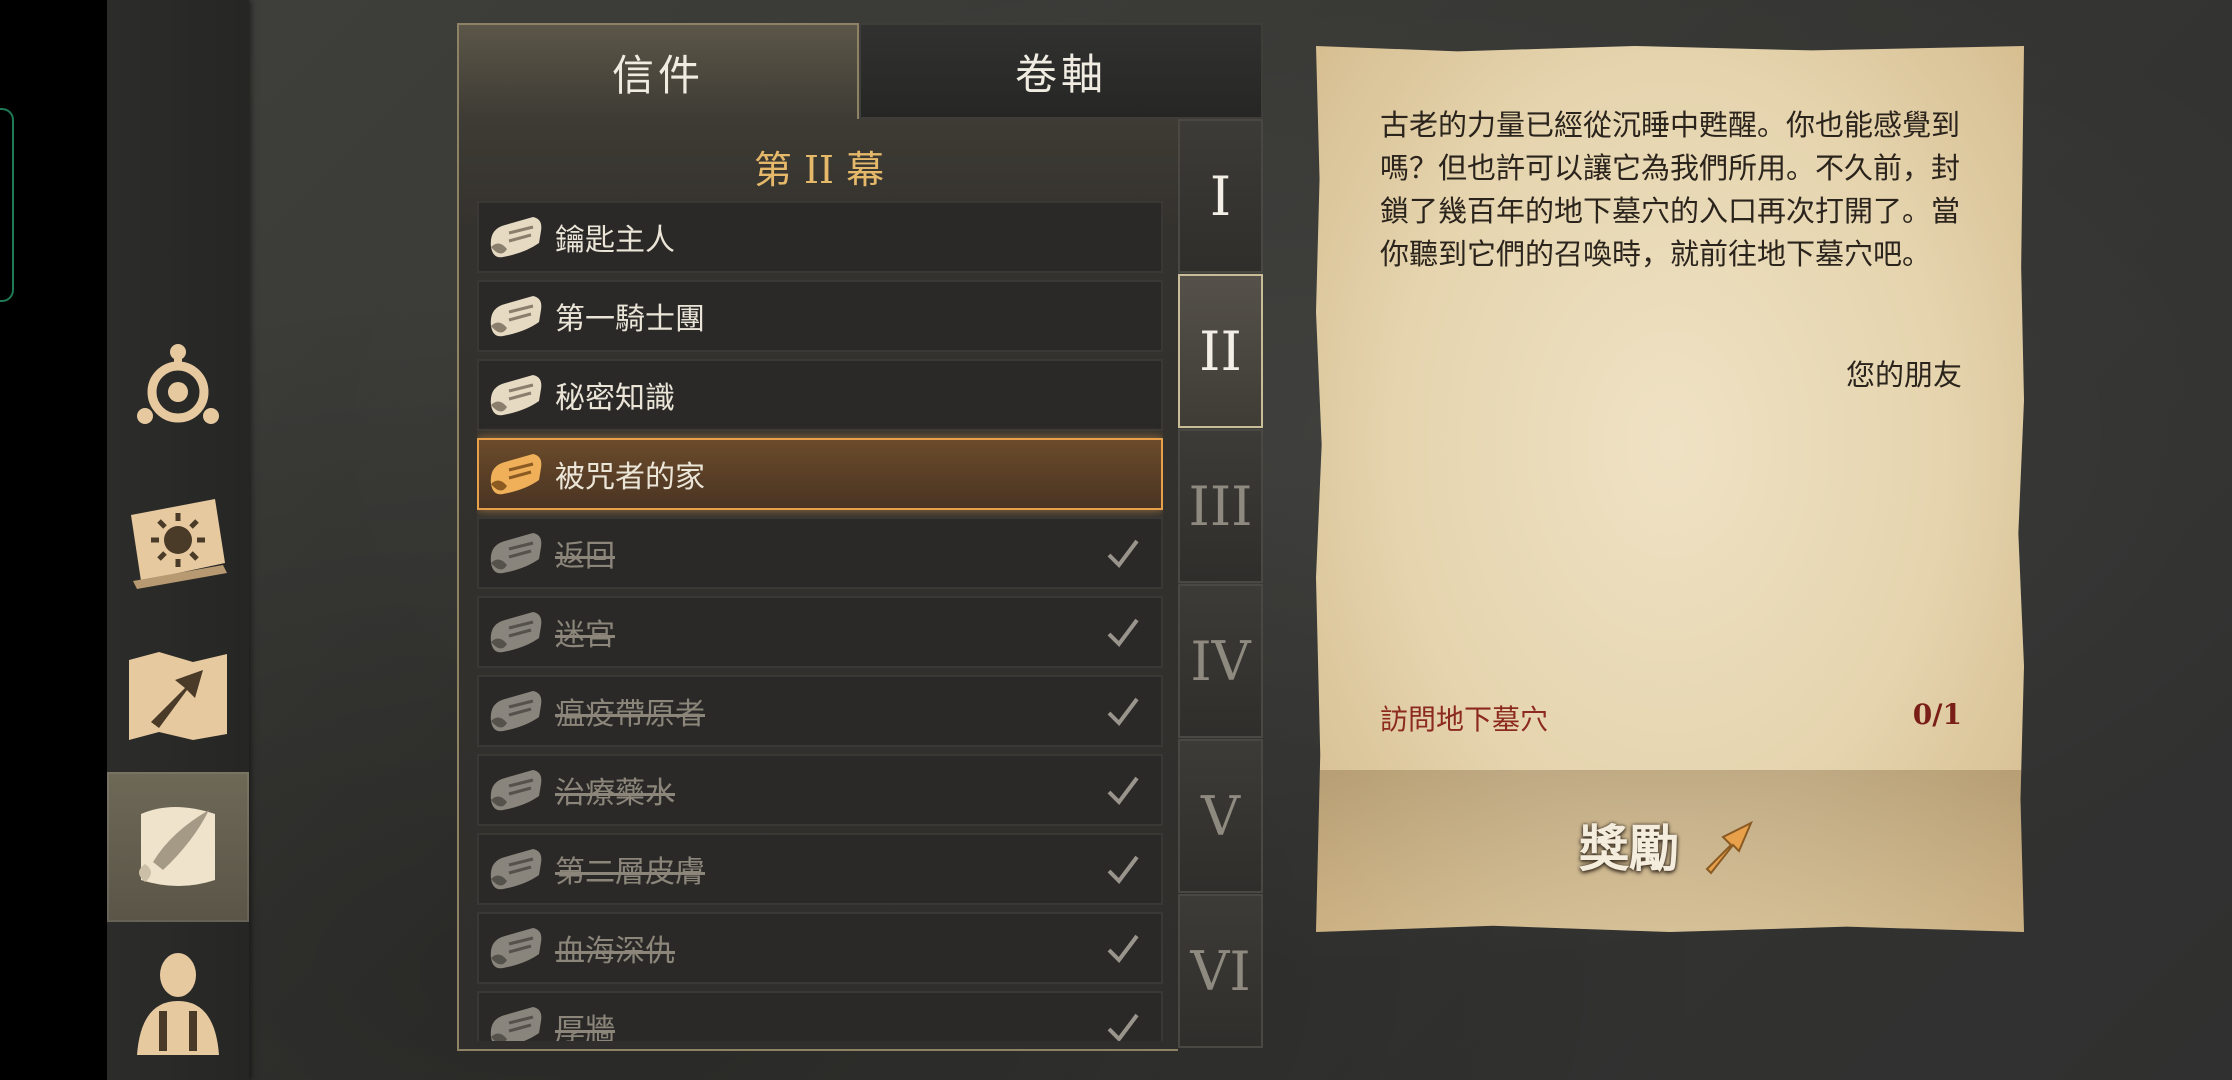 This screenshot has width=2232, height=1080. Describe the element at coordinates (1937, 714) in the screenshot. I see `quest-progress: 0/1` at that location.